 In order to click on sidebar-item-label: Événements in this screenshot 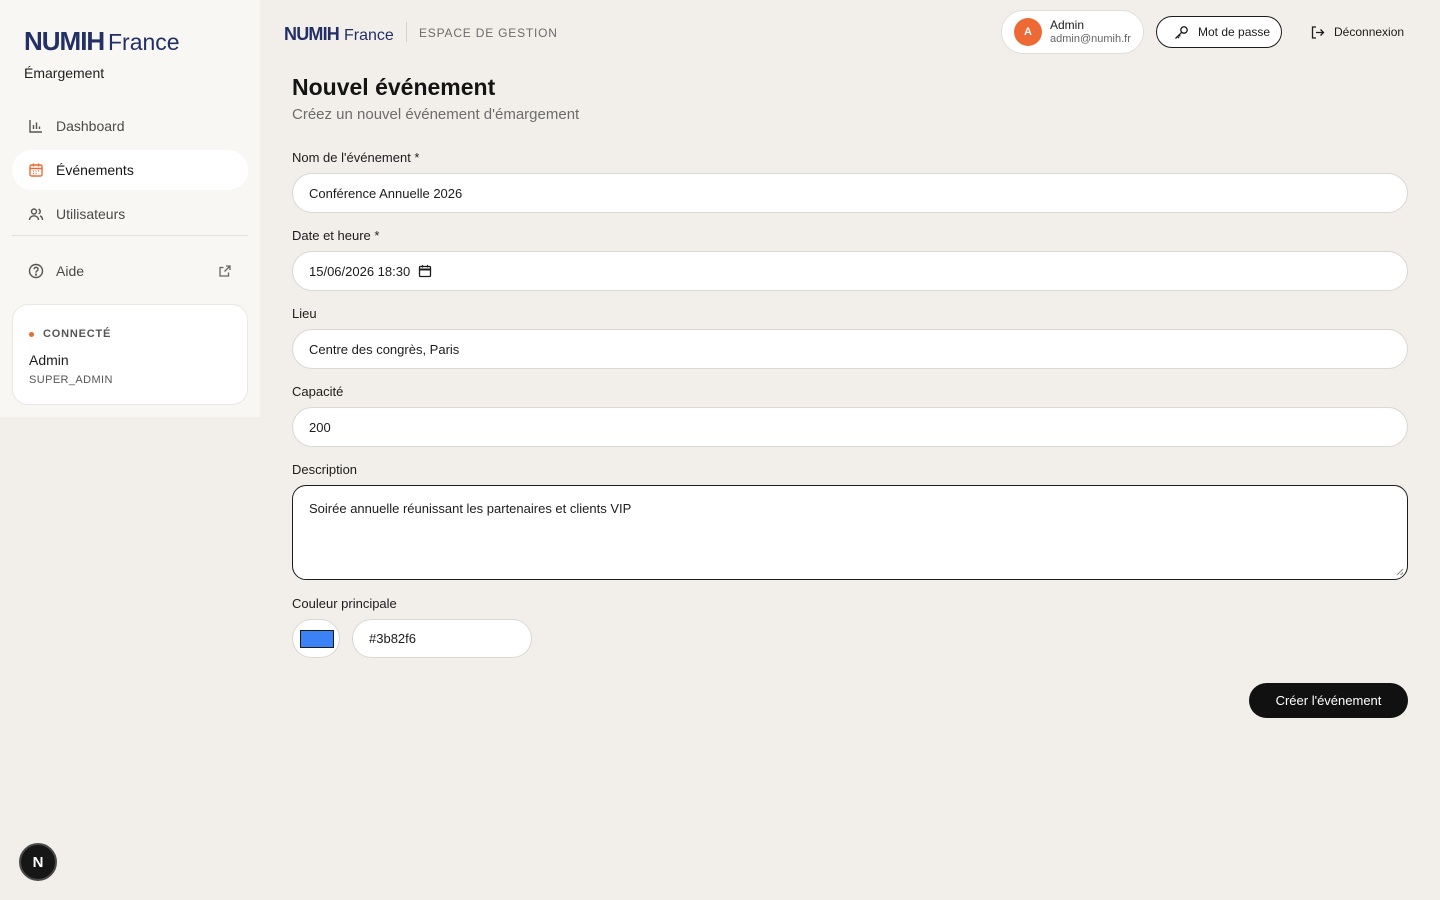, I will do `click(95, 170)`.